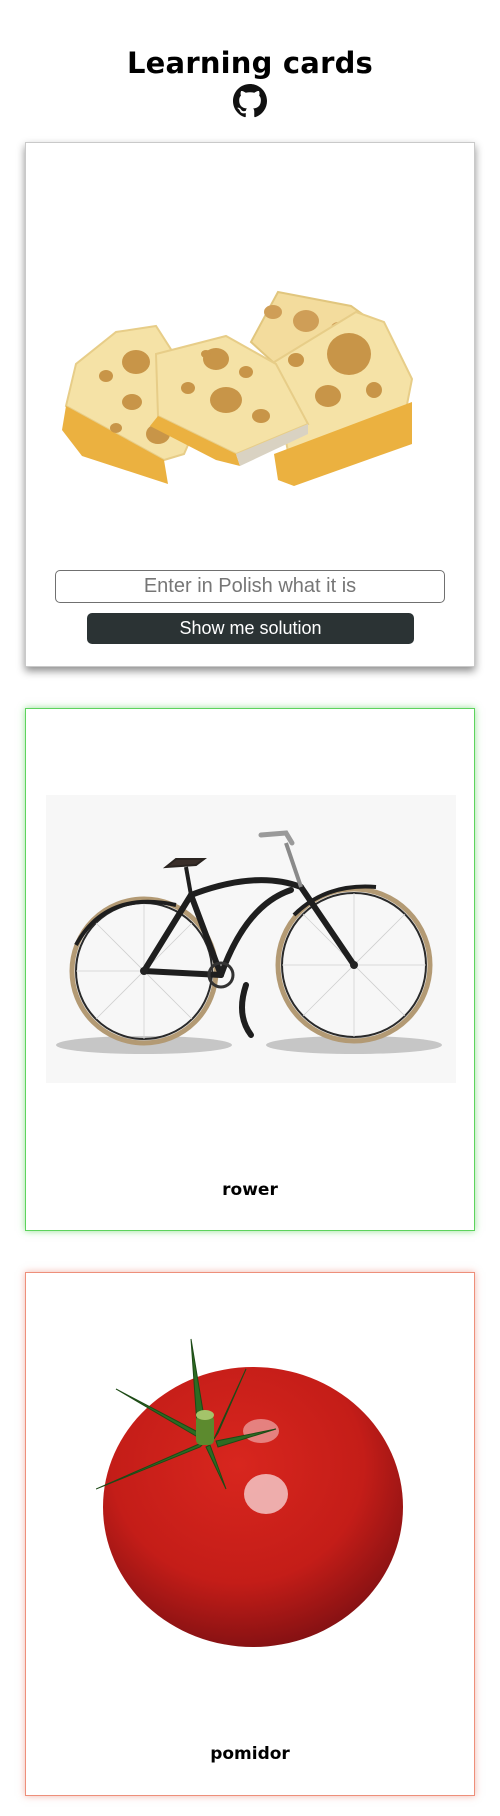 This screenshot has width=500, height=1816. What do you see at coordinates (250, 101) in the screenshot?
I see `github-icon` at bounding box center [250, 101].